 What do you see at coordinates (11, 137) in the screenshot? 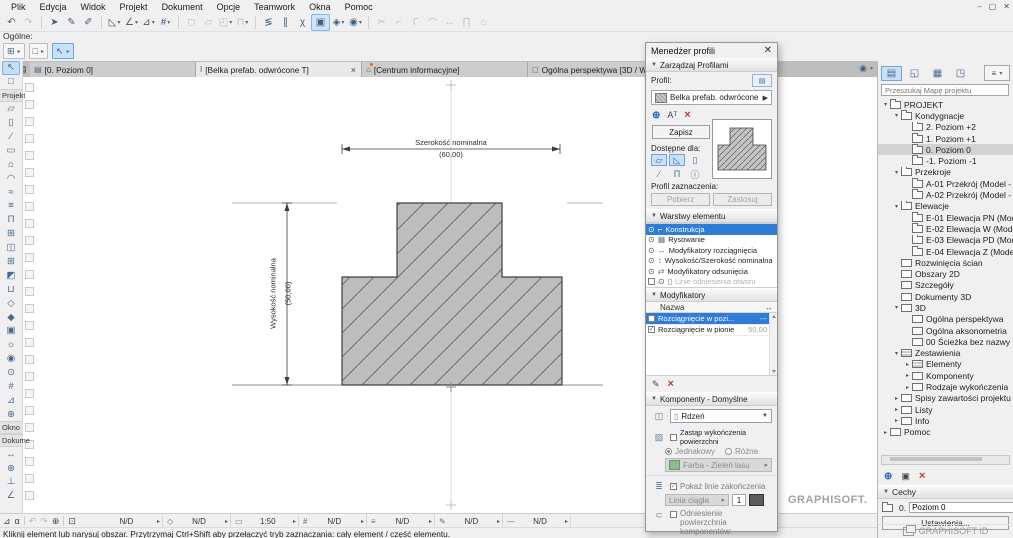
I see `beam-tool: ∕` at bounding box center [11, 137].